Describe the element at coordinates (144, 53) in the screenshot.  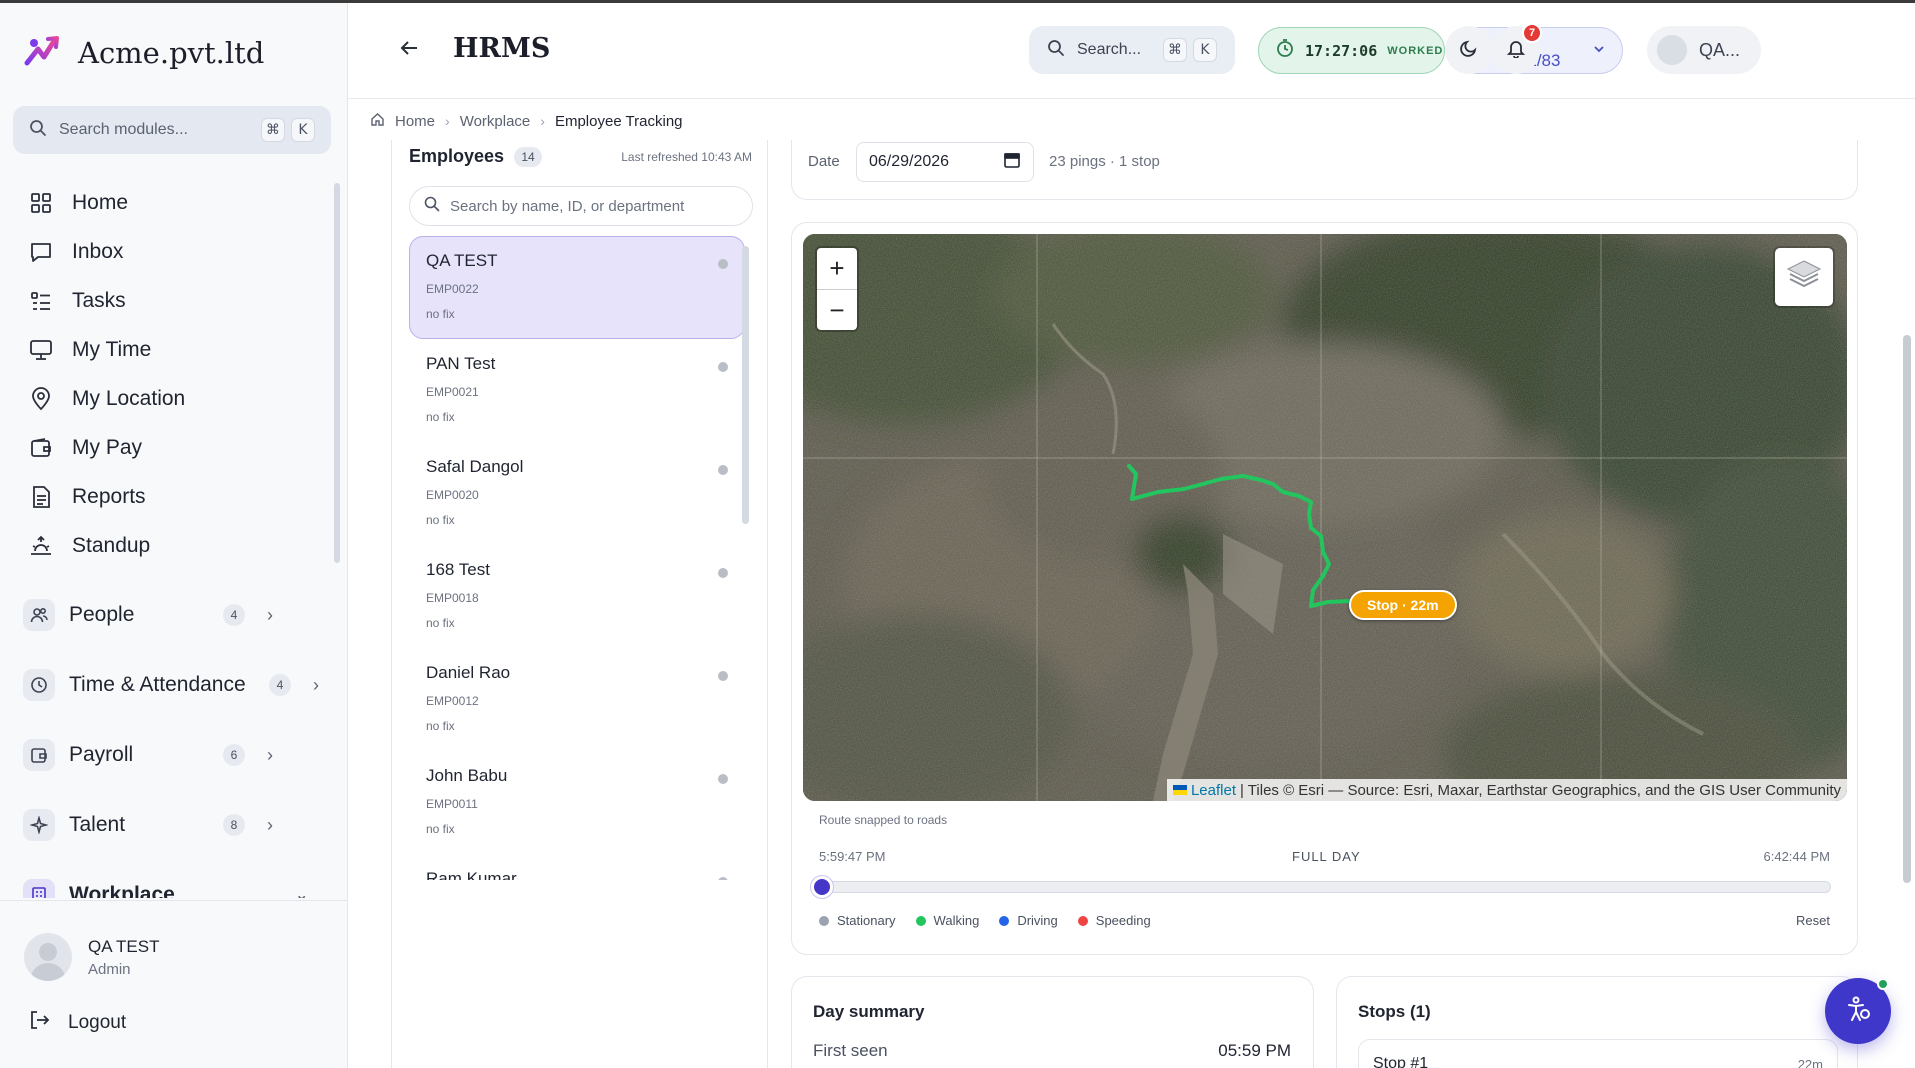
I see `brand: Acme.pvt.ltd` at that location.